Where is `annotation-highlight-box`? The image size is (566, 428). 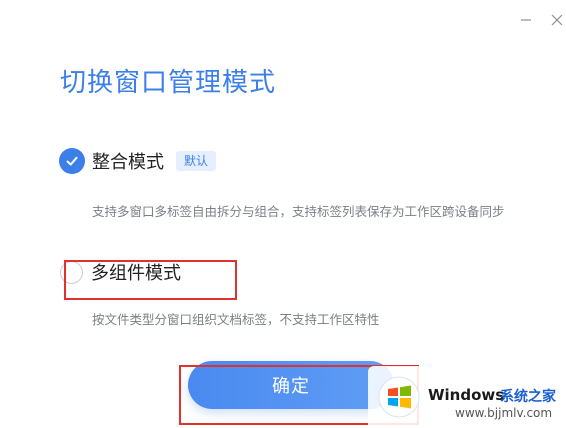
annotation-highlight-box is located at coordinates (150, 280).